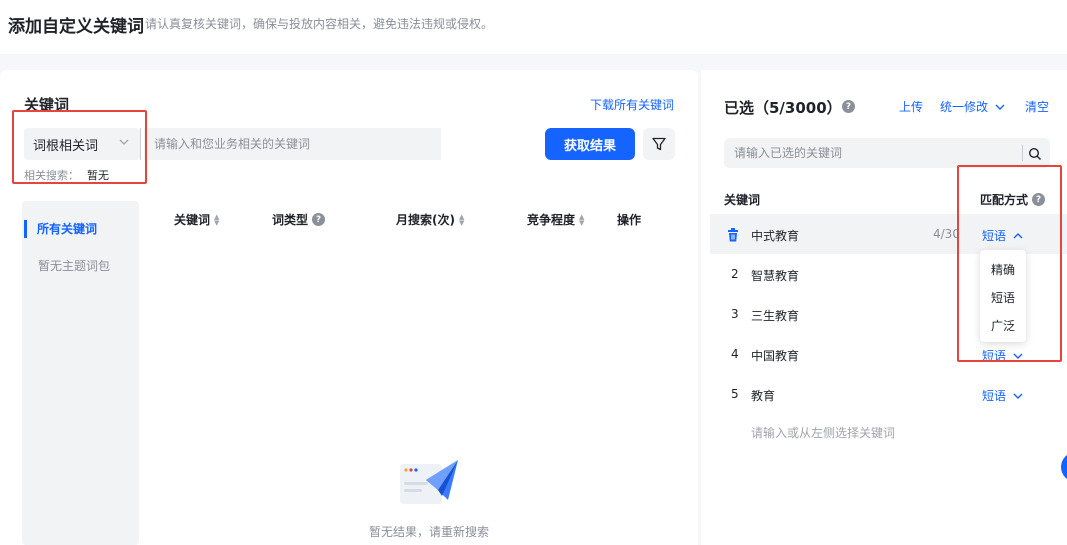  Describe the element at coordinates (911, 106) in the screenshot. I see `upload-link: 上传` at that location.